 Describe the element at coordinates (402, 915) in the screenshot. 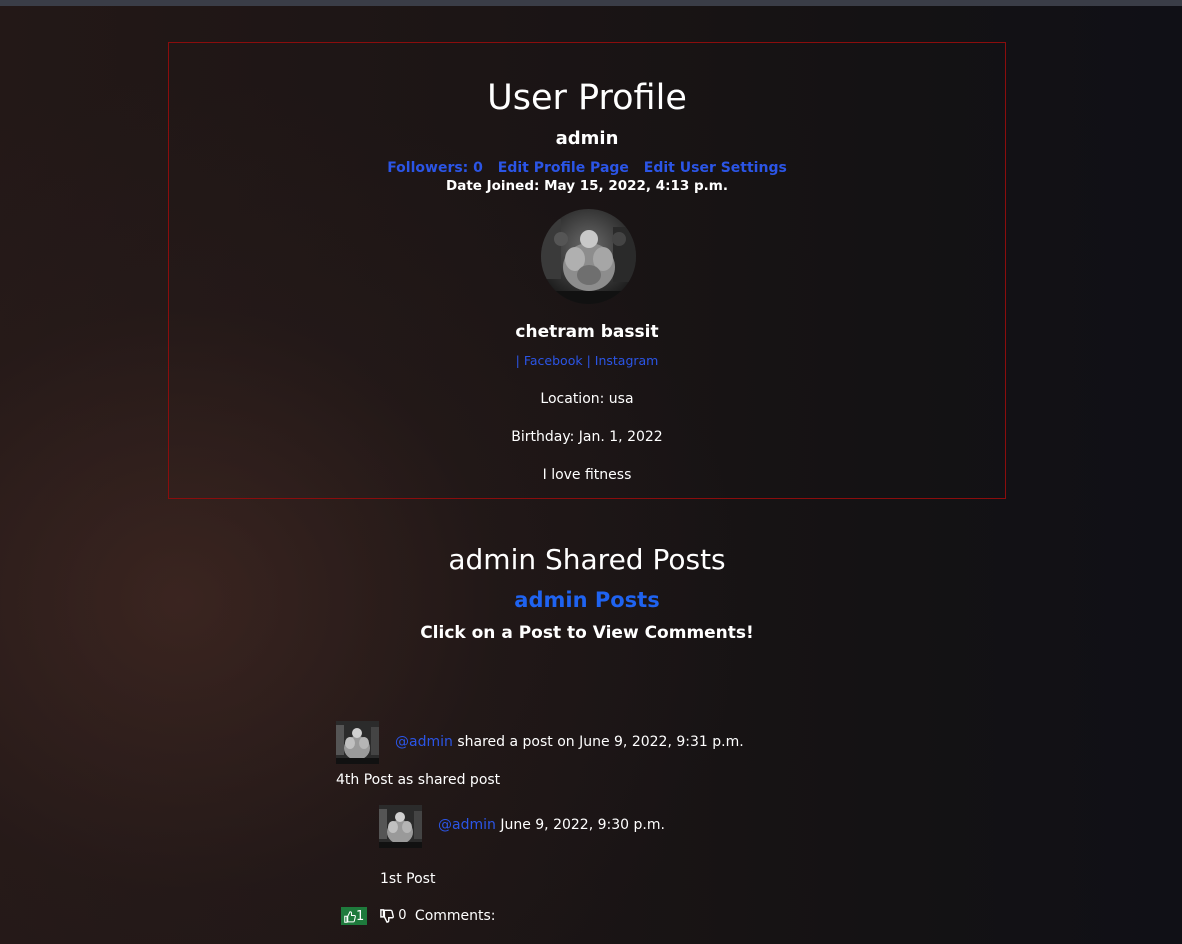

I see `dislike-count: 0` at that location.